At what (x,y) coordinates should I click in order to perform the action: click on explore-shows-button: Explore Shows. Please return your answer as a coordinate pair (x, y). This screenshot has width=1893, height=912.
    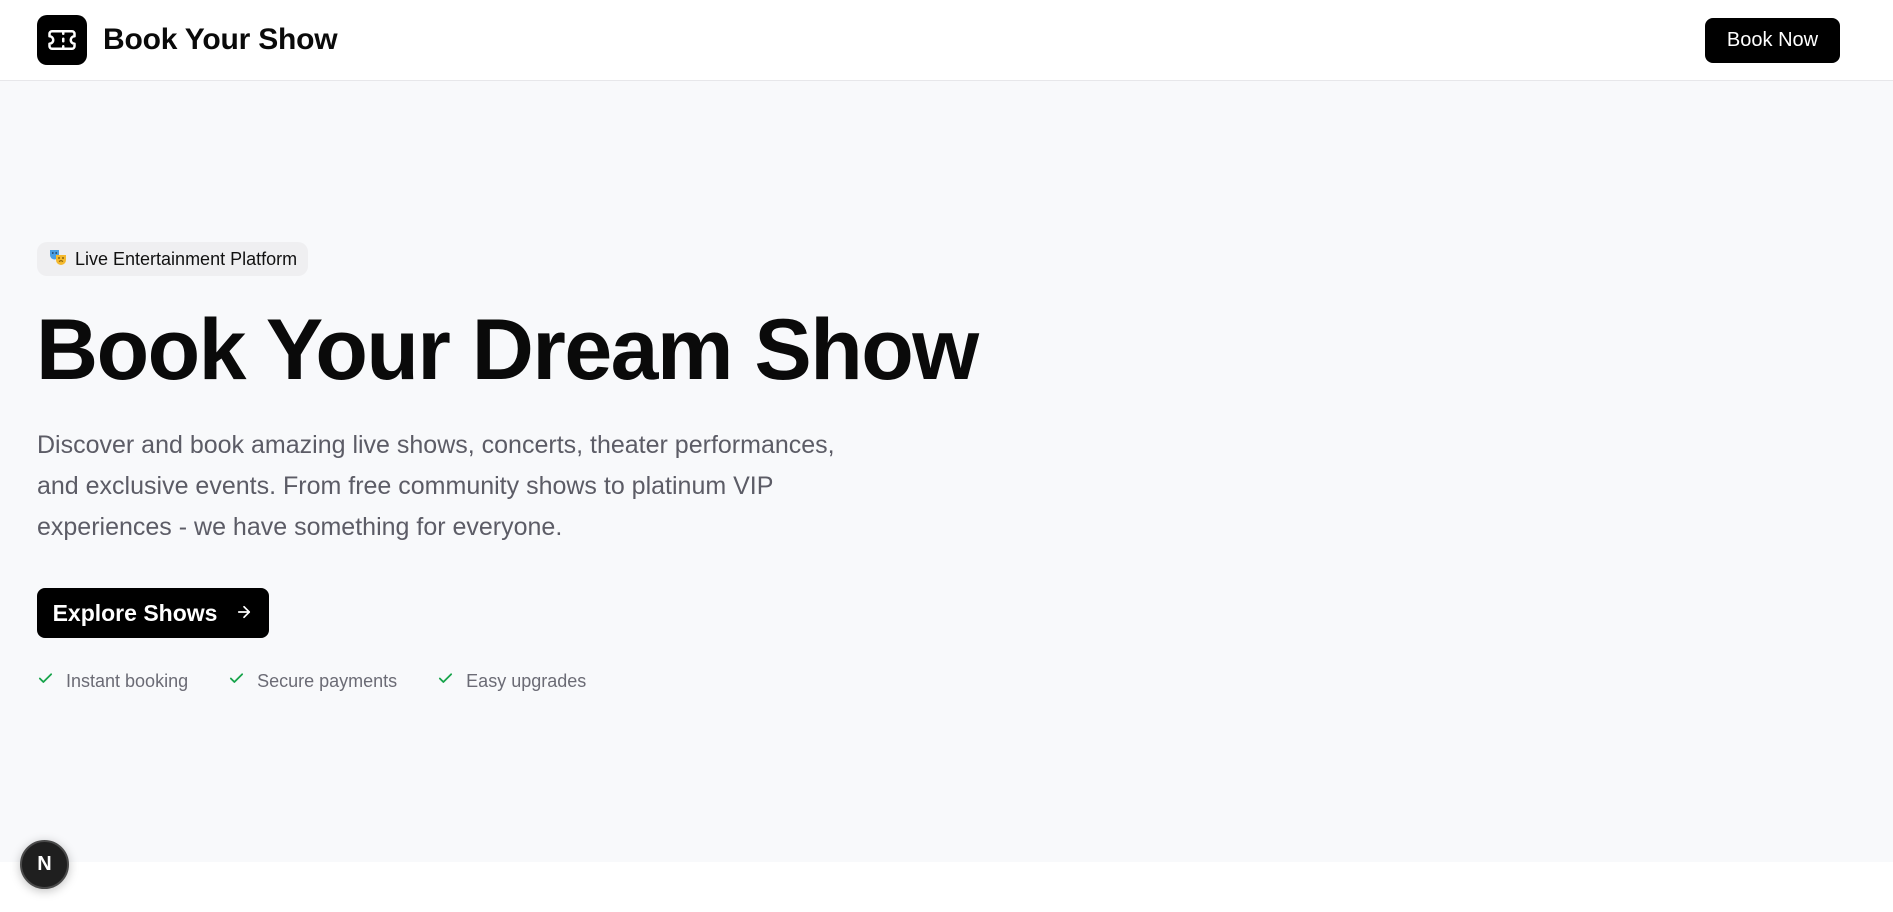
    Looking at the image, I should click on (153, 613).